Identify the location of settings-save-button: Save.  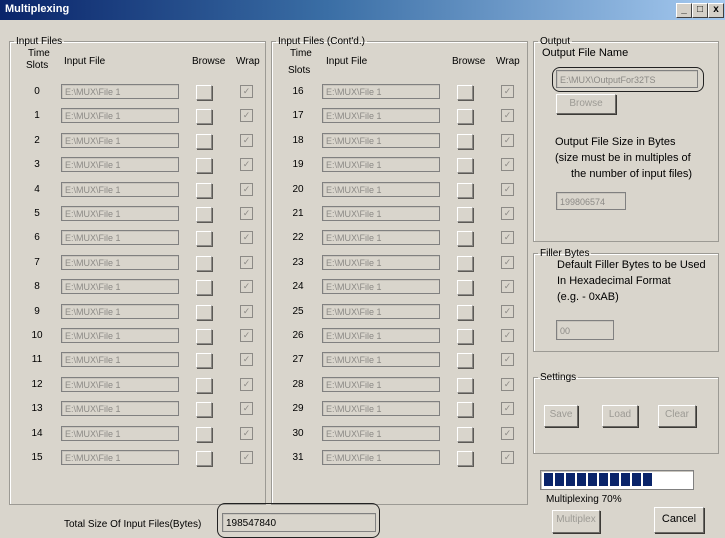
(561, 416).